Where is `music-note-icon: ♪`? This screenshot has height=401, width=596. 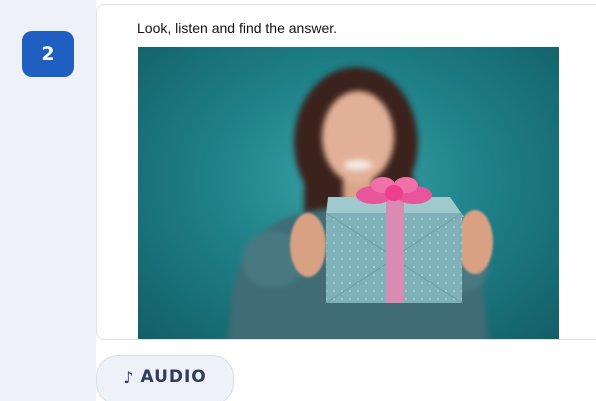 music-note-icon: ♪ is located at coordinates (129, 377).